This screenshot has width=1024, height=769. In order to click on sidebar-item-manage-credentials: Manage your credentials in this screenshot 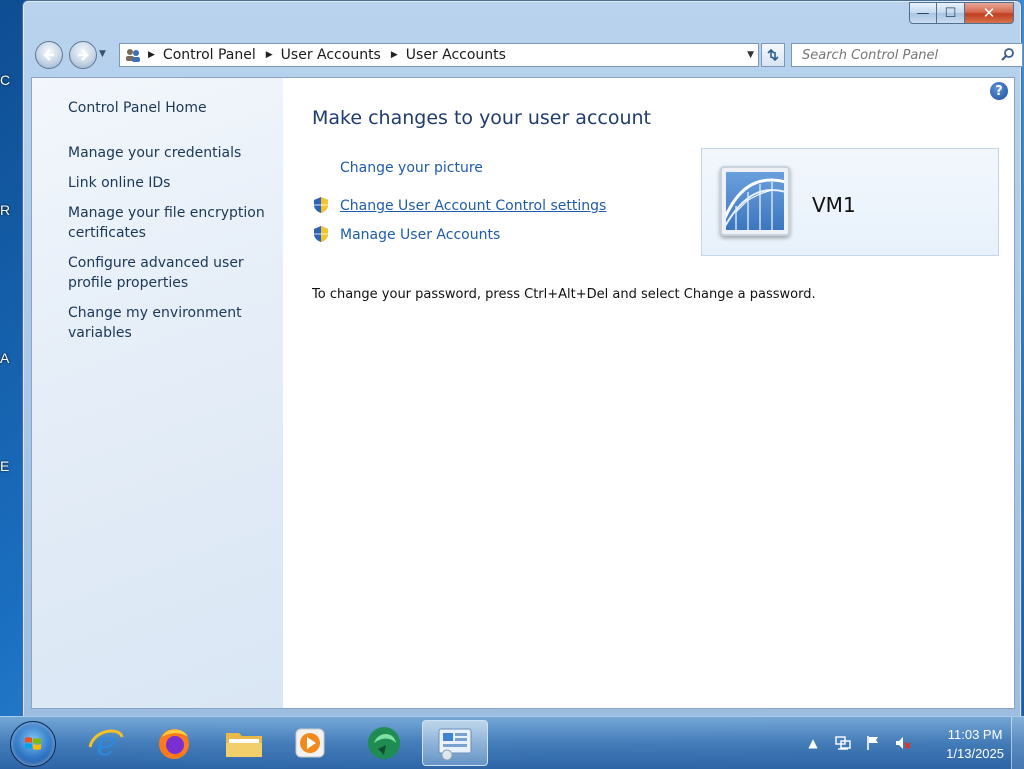, I will do `click(168, 153)`.